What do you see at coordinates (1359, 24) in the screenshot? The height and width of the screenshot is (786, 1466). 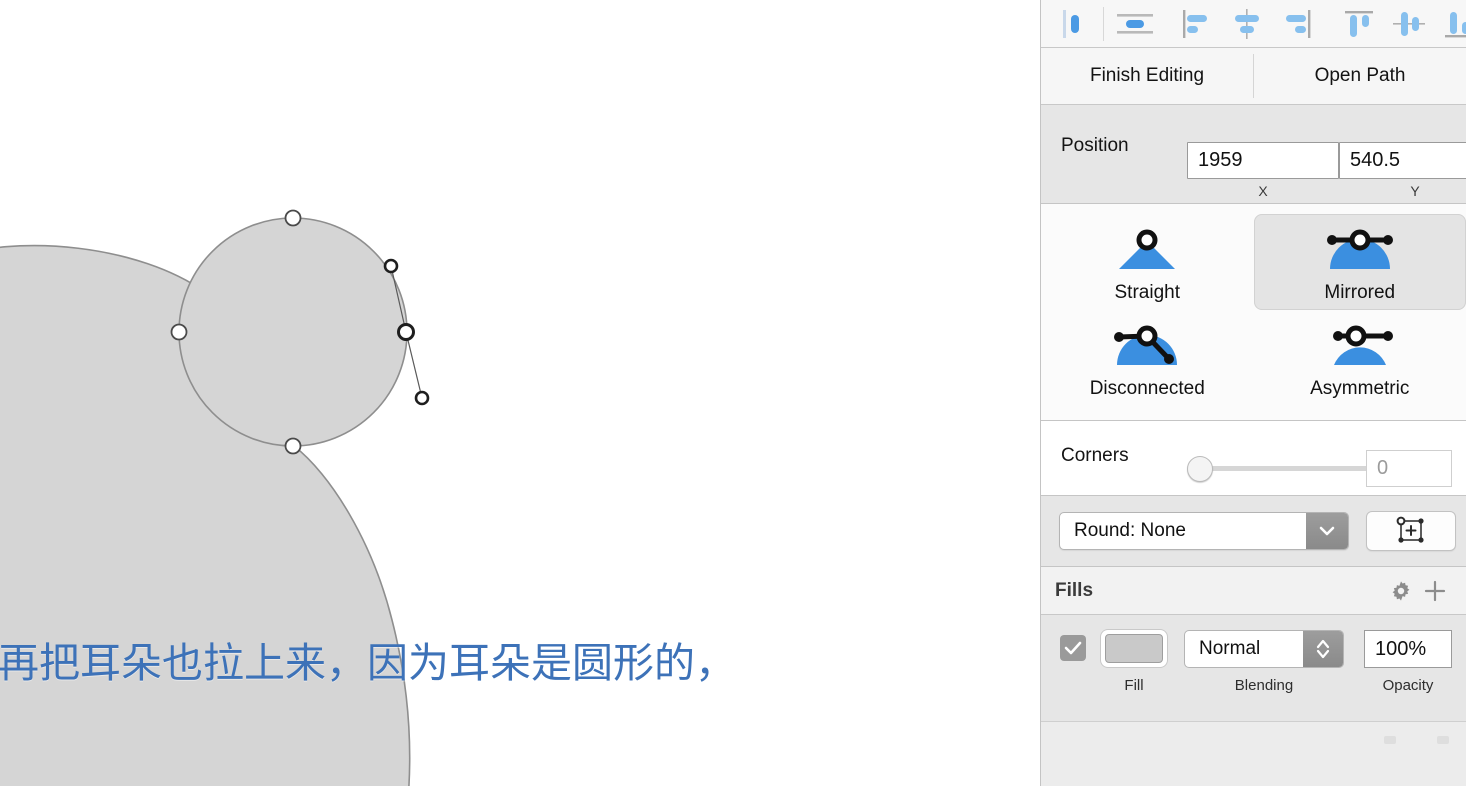 I see `align-top-edges-icon` at bounding box center [1359, 24].